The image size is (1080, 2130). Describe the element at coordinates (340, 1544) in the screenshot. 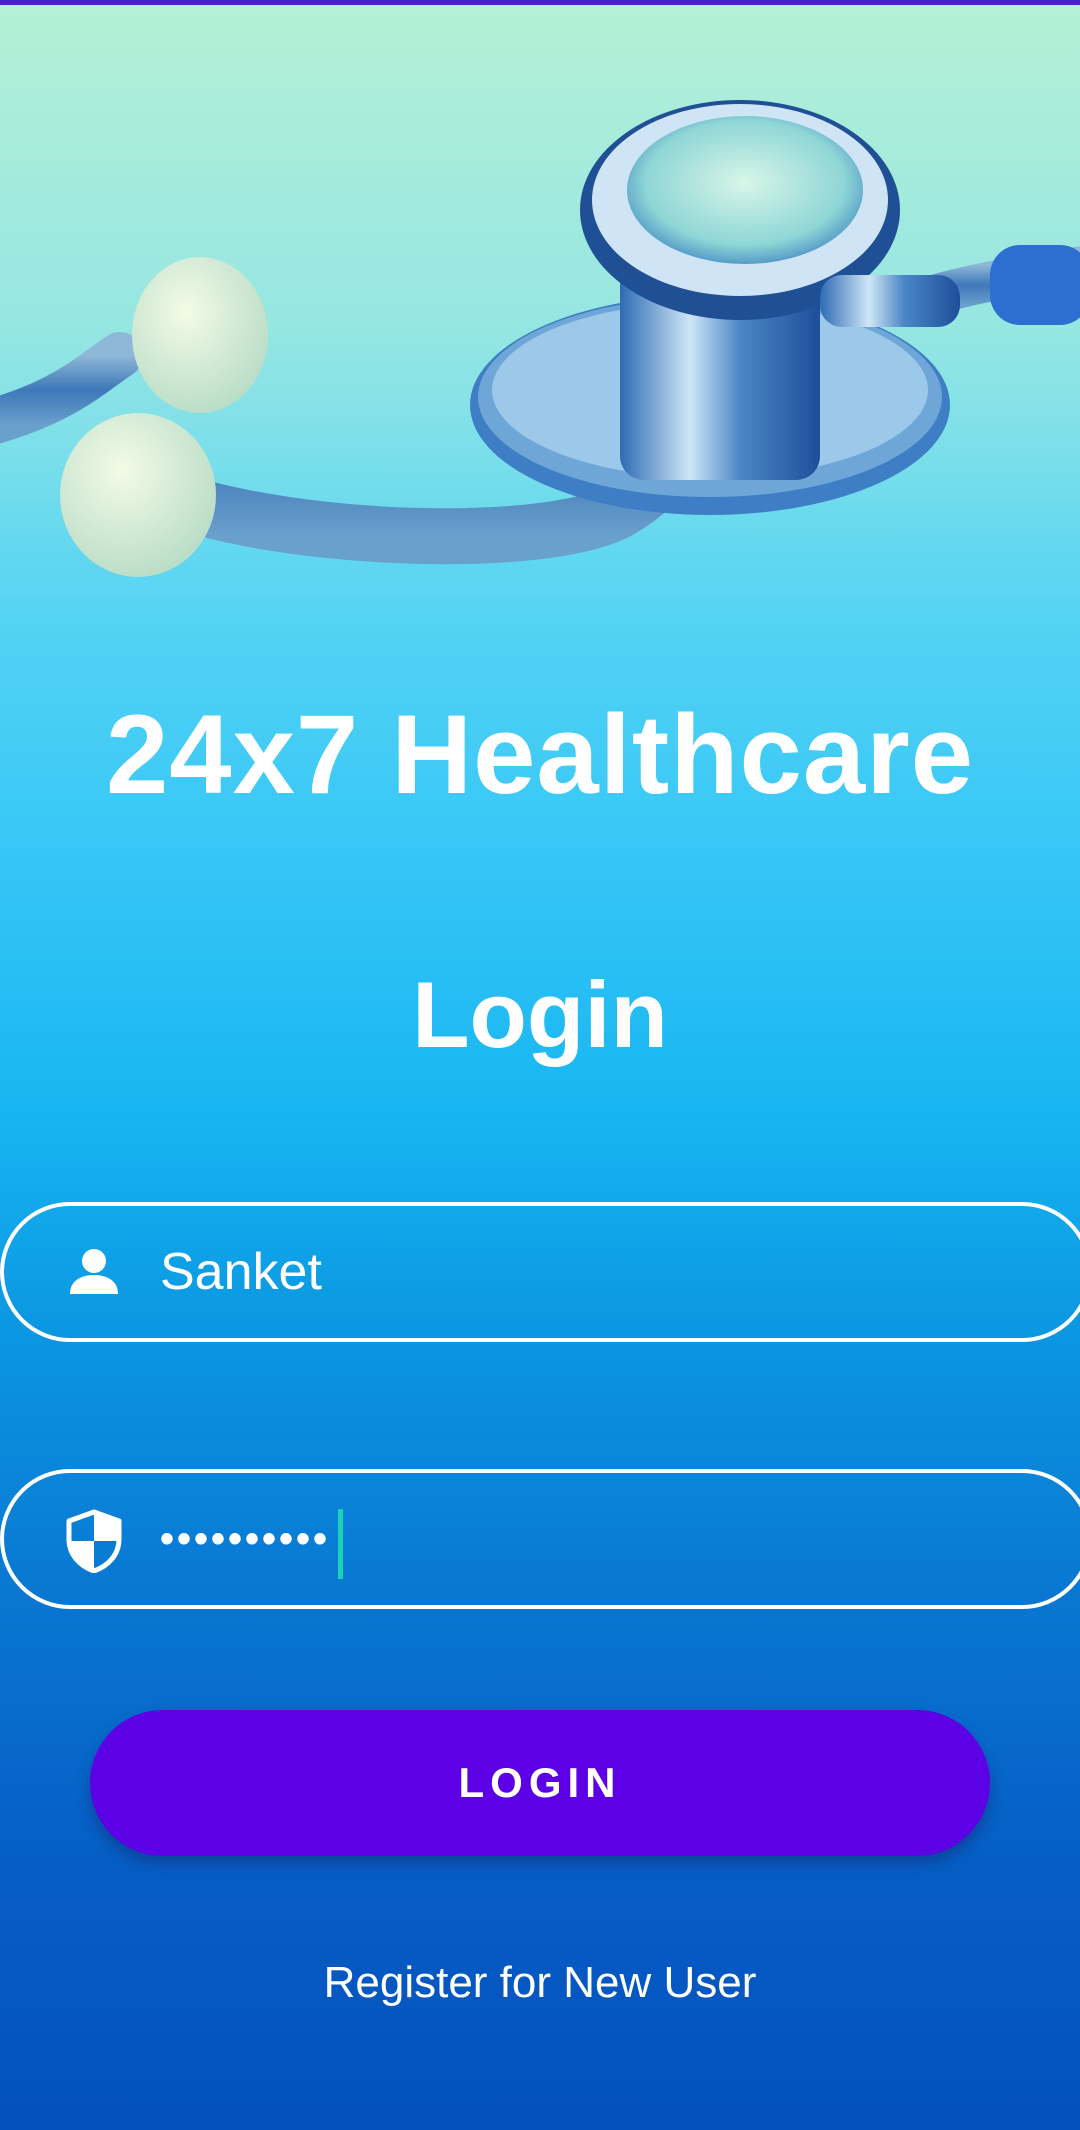

I see `text-caret` at that location.